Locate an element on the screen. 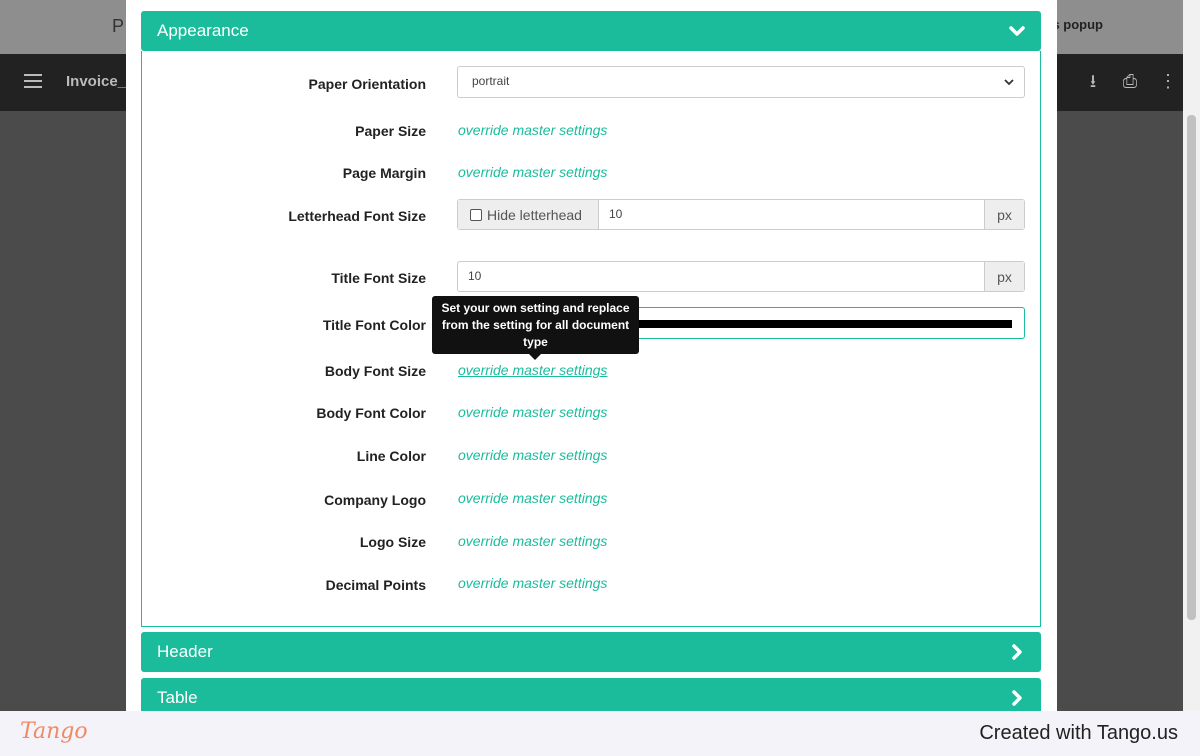  page-margin-label: Page Margin is located at coordinates (384, 173).